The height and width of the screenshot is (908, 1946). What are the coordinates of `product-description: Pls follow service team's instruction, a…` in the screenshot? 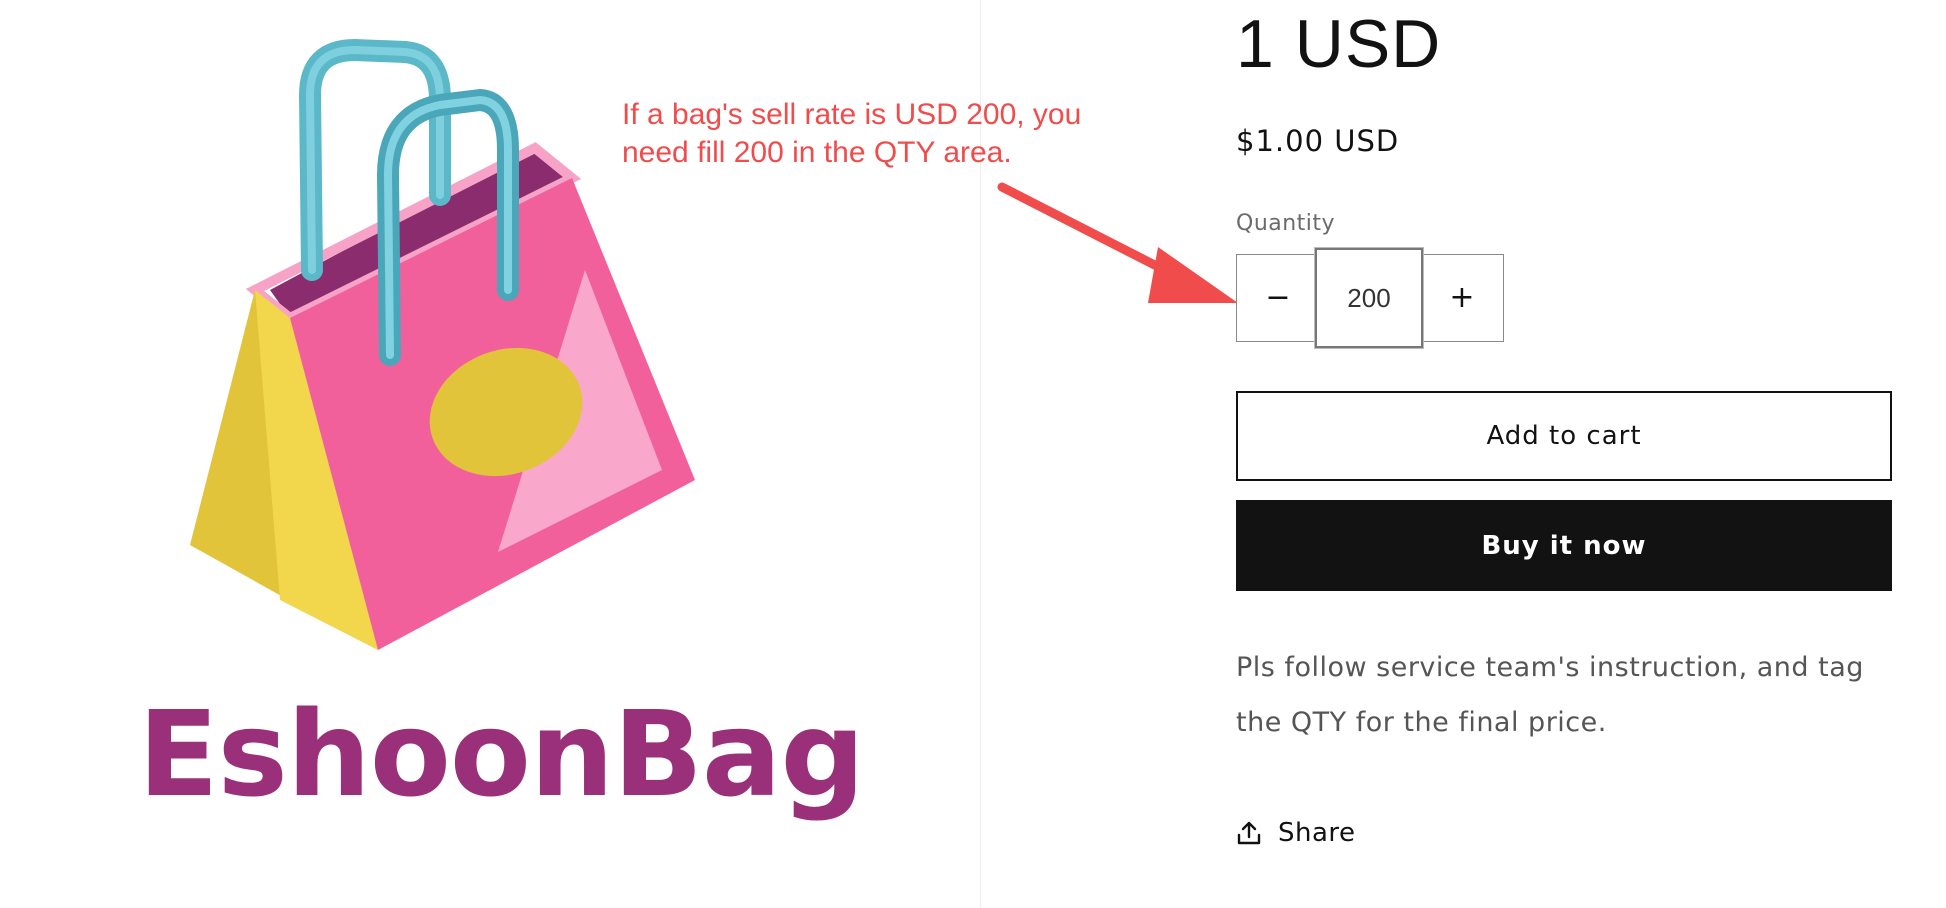 It's located at (1550, 695).